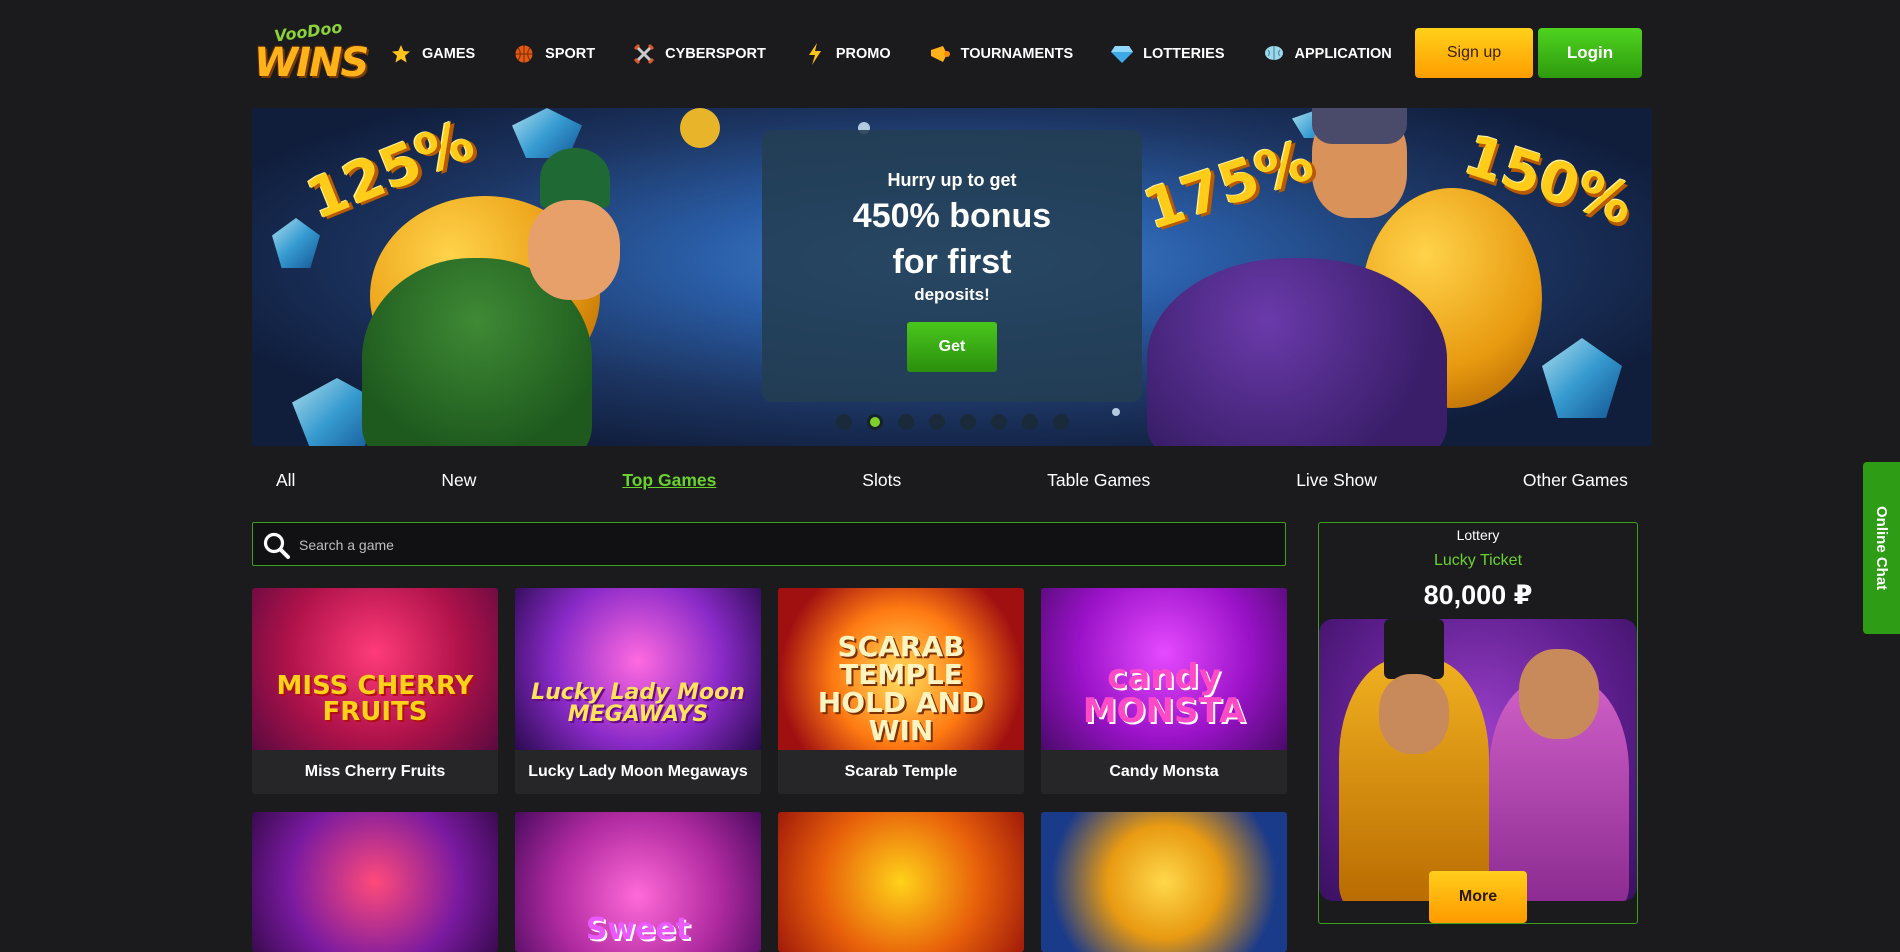 This screenshot has width=1900, height=952. I want to click on nav-cybersport: CYBERSPORT, so click(699, 54).